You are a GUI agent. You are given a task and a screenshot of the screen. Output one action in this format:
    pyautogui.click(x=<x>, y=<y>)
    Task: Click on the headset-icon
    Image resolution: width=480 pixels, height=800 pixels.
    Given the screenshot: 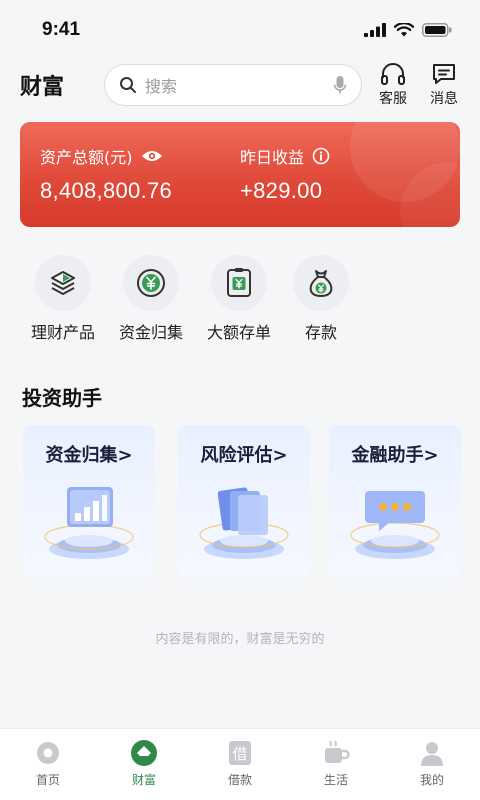 What is the action you would take?
    pyautogui.click(x=393, y=74)
    